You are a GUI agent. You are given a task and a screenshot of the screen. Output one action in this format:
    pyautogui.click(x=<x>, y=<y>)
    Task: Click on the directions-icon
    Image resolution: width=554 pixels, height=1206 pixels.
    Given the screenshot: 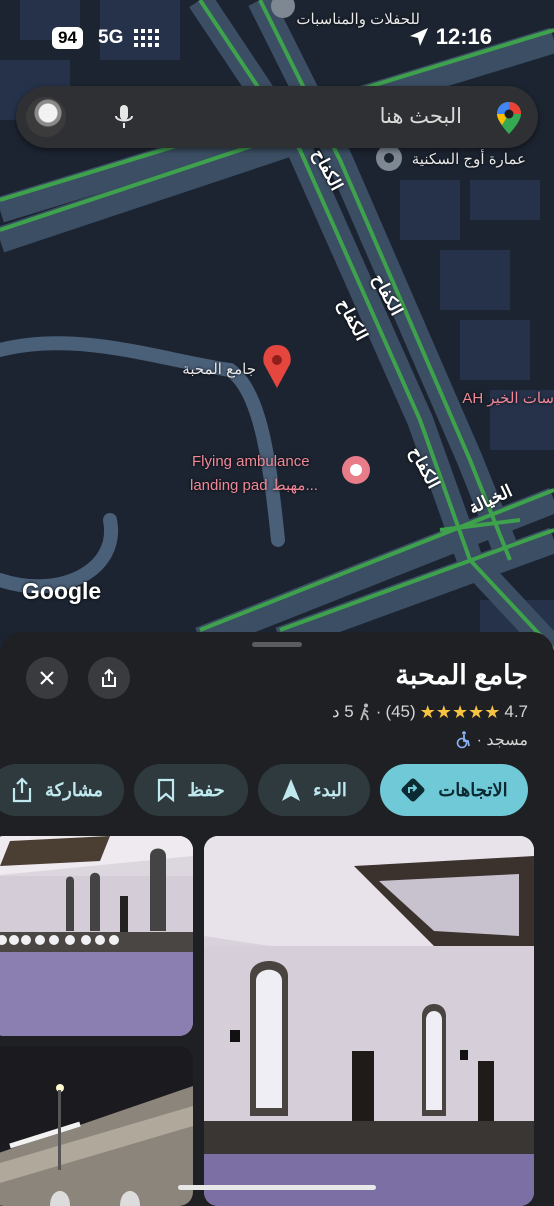 What is the action you would take?
    pyautogui.click(x=413, y=790)
    